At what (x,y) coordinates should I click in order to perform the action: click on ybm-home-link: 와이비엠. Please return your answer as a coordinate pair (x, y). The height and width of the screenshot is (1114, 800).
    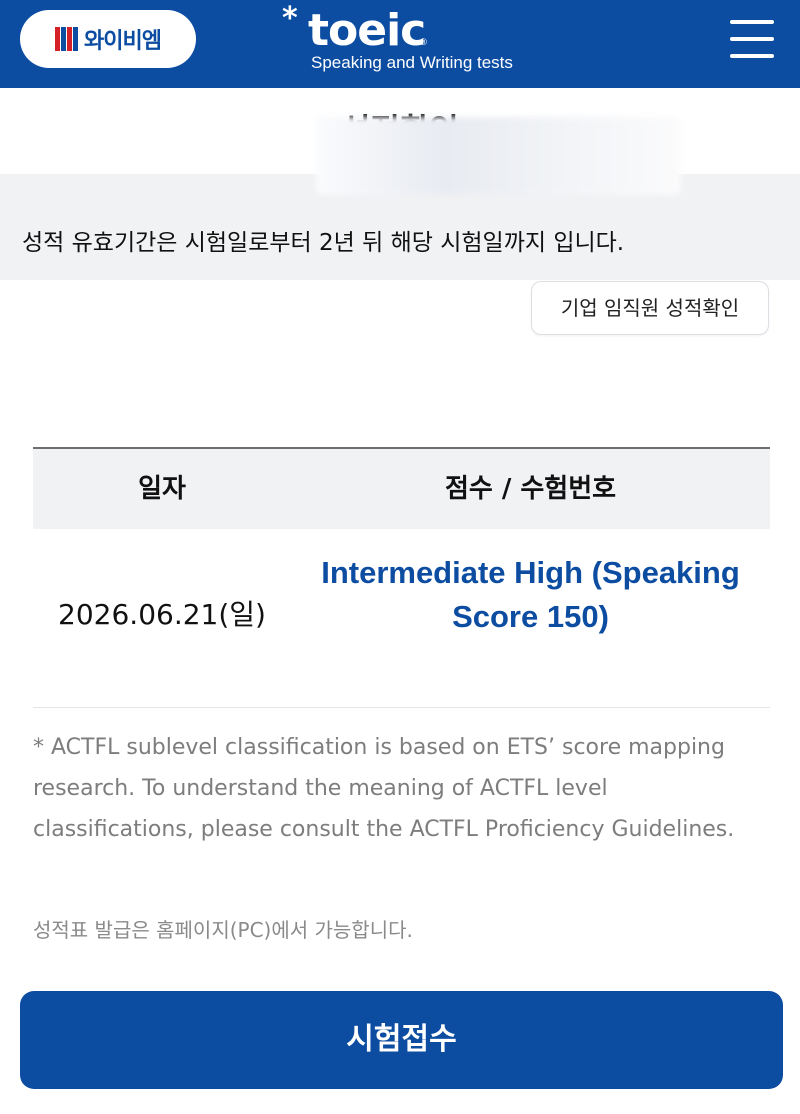
    Looking at the image, I should click on (108, 39).